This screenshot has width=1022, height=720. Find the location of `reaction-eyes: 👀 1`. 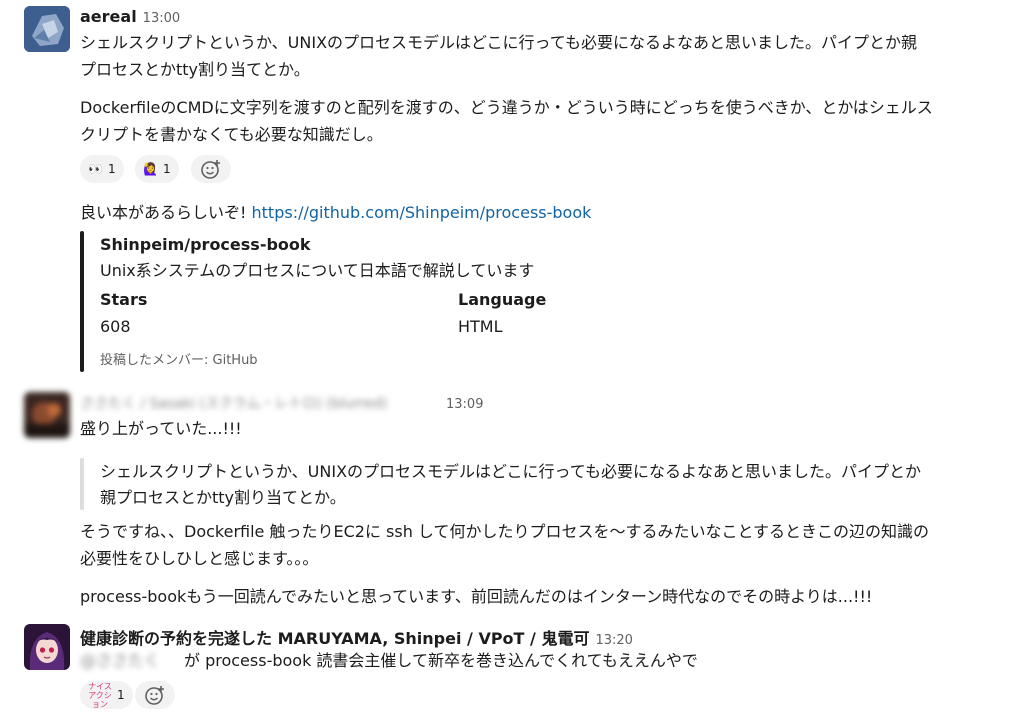

reaction-eyes: 👀 1 is located at coordinates (102, 169).